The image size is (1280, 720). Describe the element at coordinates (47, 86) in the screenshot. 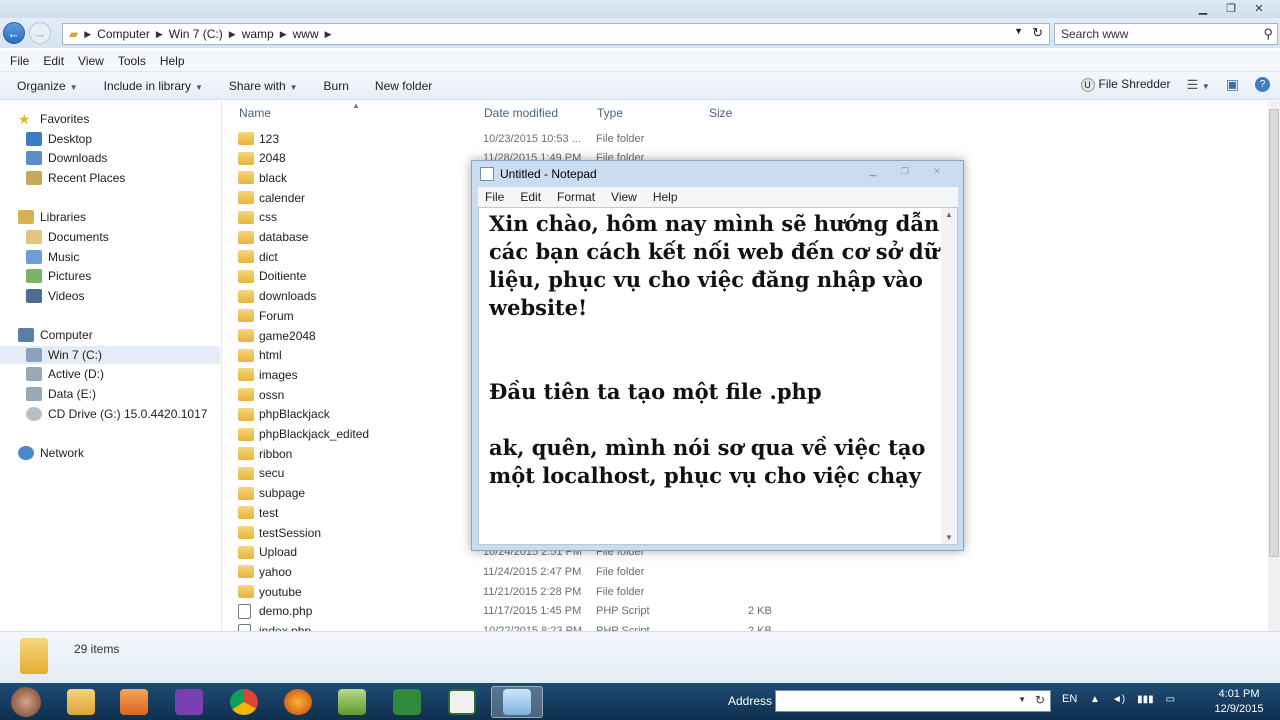

I see `organize-button: Organize ▼` at that location.